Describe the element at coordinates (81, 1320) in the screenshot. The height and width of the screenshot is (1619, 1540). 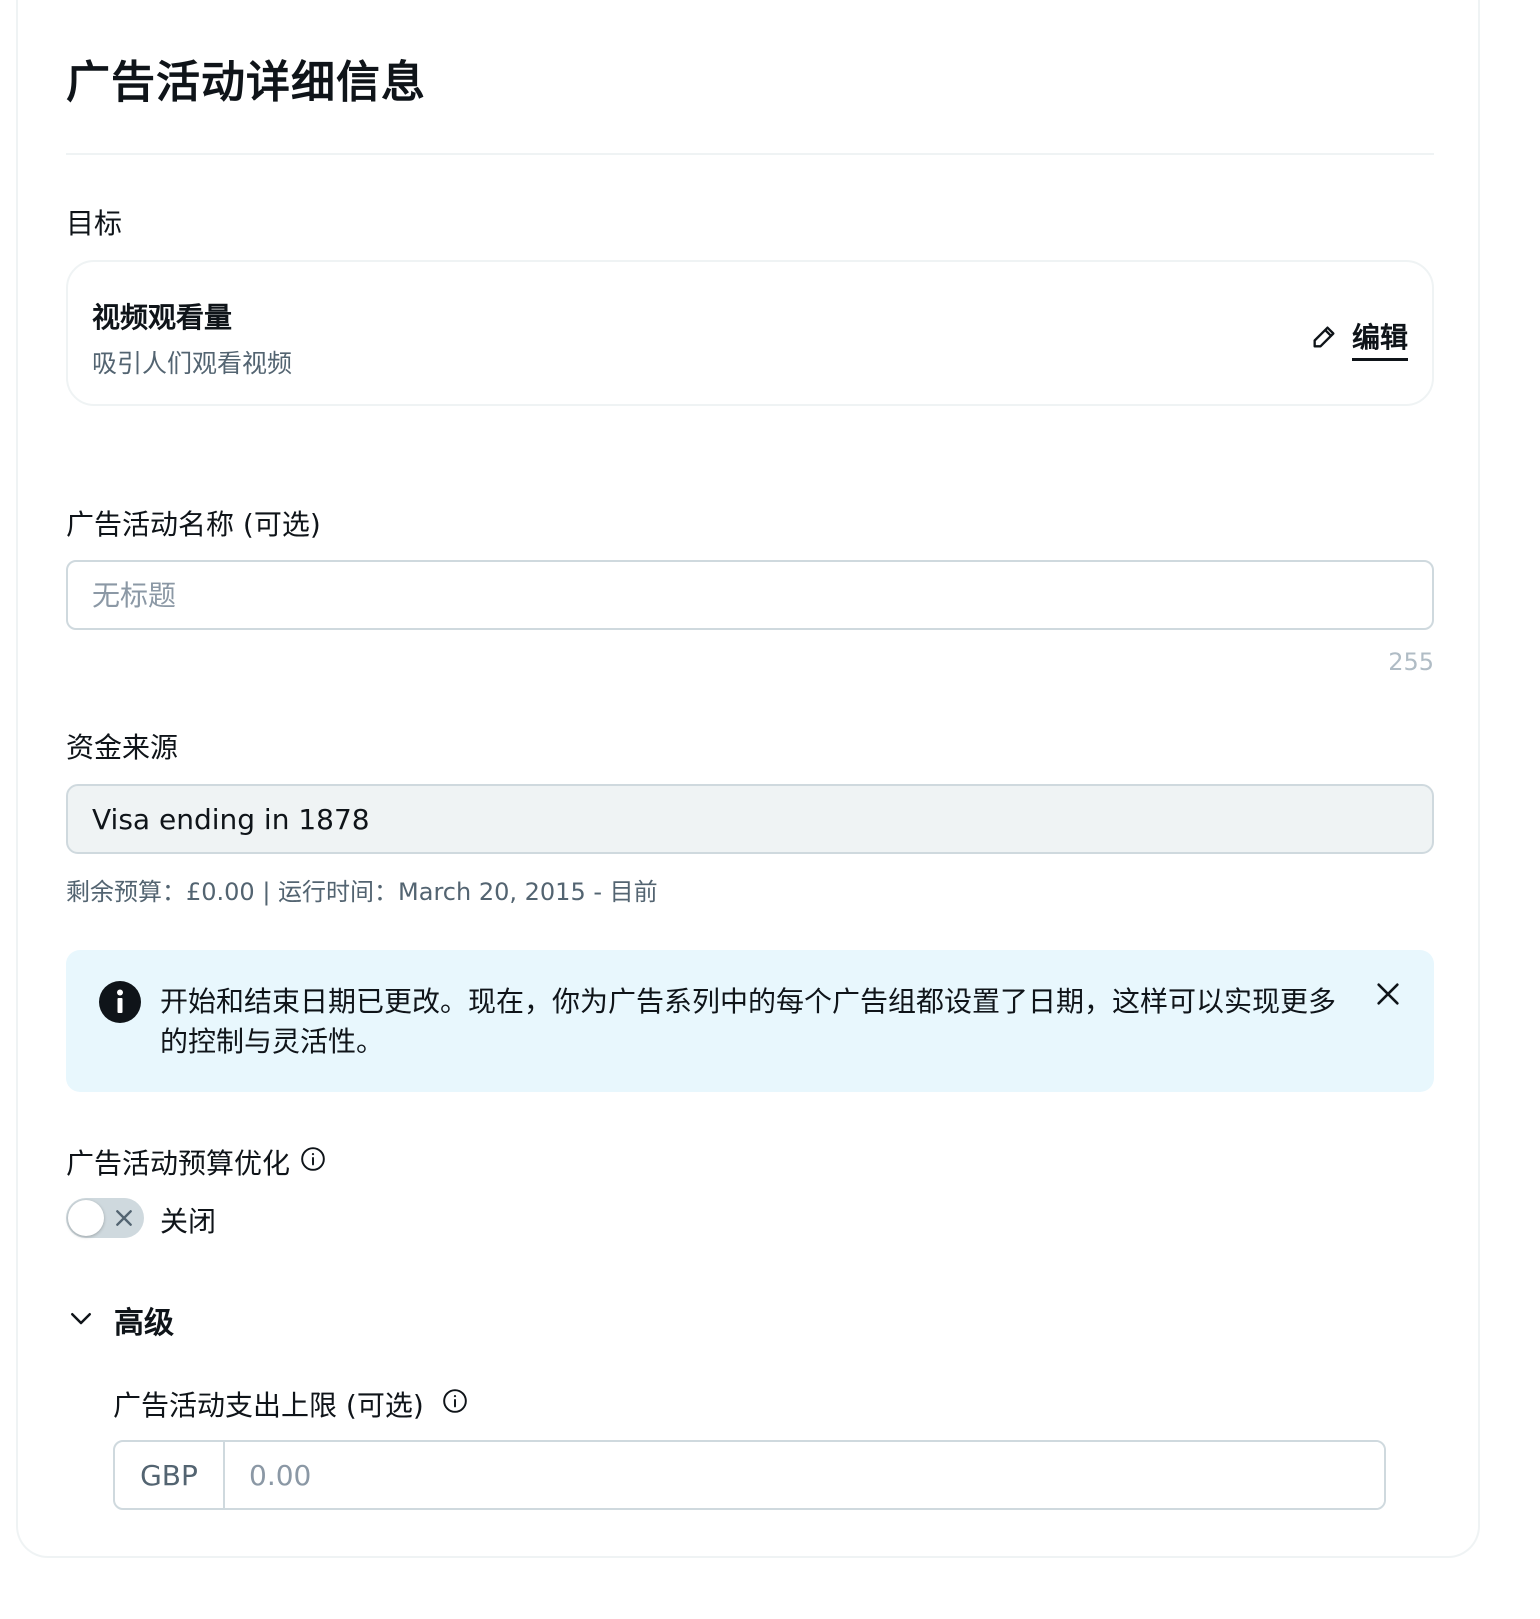
I see `chevron-down-icon` at that location.